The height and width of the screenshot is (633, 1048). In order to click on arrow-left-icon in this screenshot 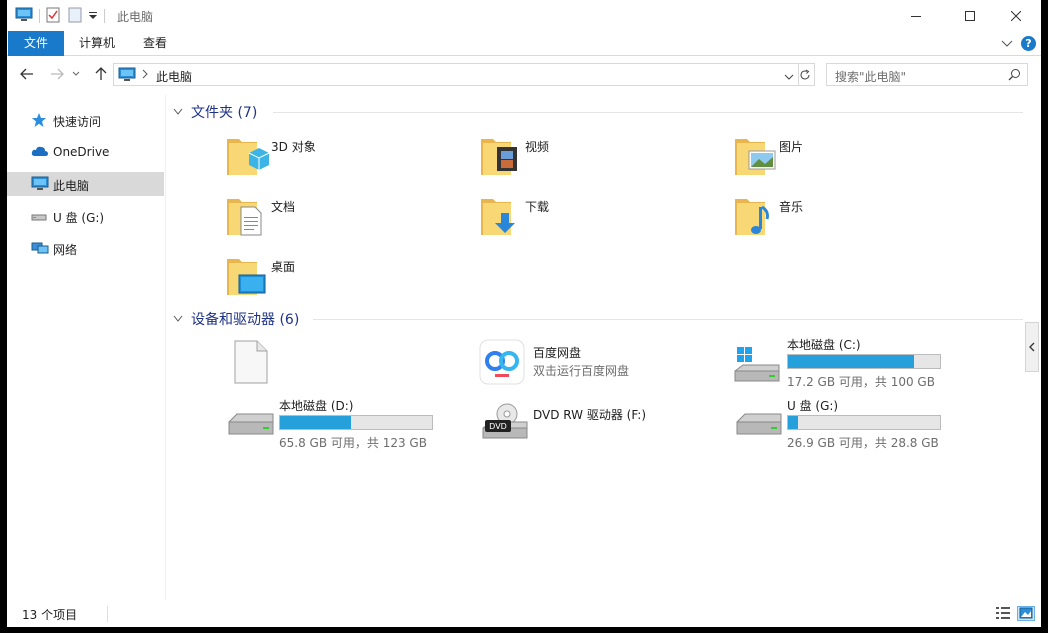, I will do `click(26, 74)`.